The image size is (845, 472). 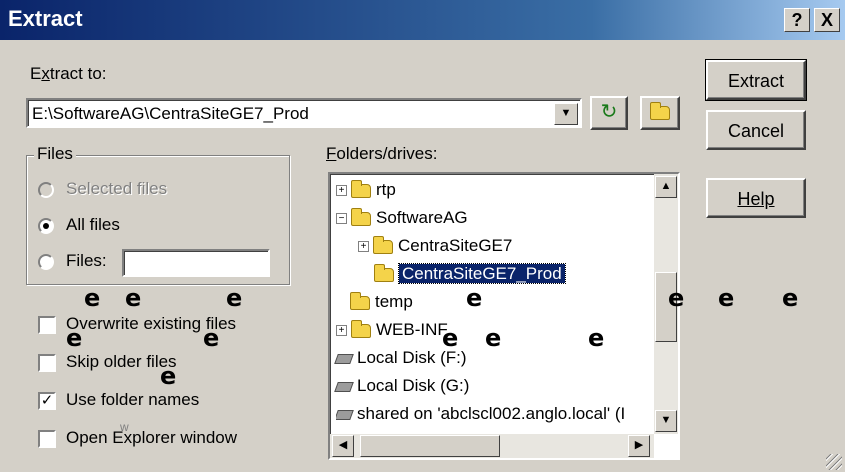 I want to click on files-group-label: Files, so click(x=55, y=154).